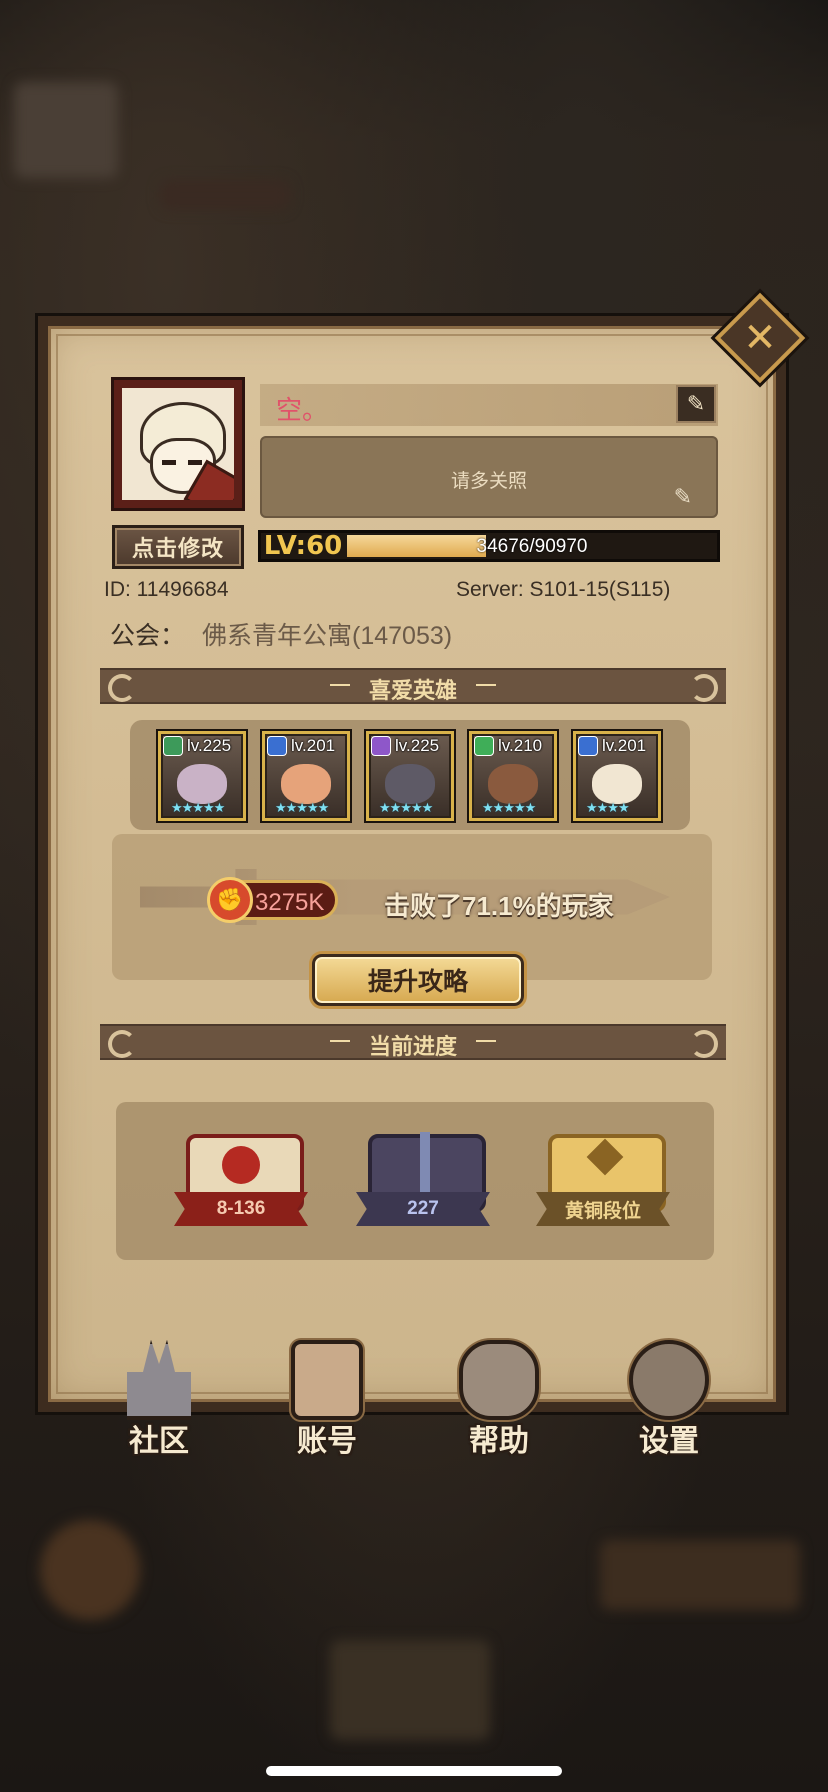 The width and height of the screenshot is (828, 1792). I want to click on current-progress-banner: 当前进度, so click(413, 1042).